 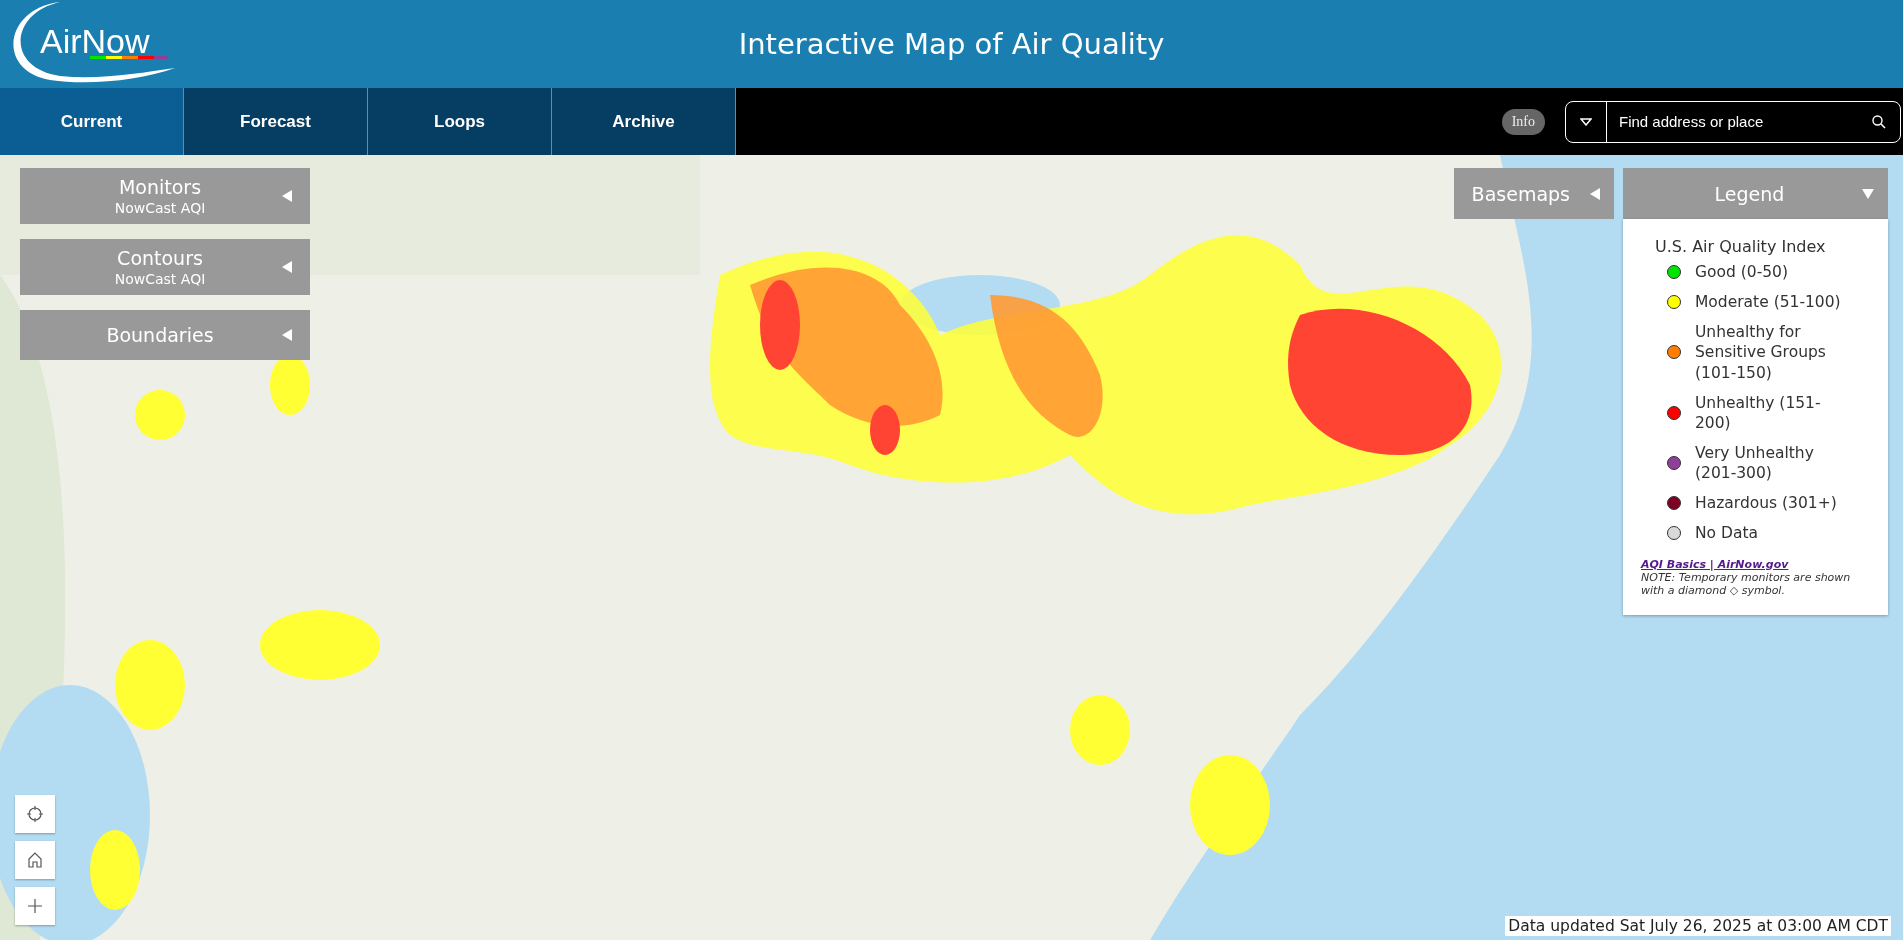 What do you see at coordinates (1768, 302) in the screenshot?
I see `legend-label: Moderate (51-100)` at bounding box center [1768, 302].